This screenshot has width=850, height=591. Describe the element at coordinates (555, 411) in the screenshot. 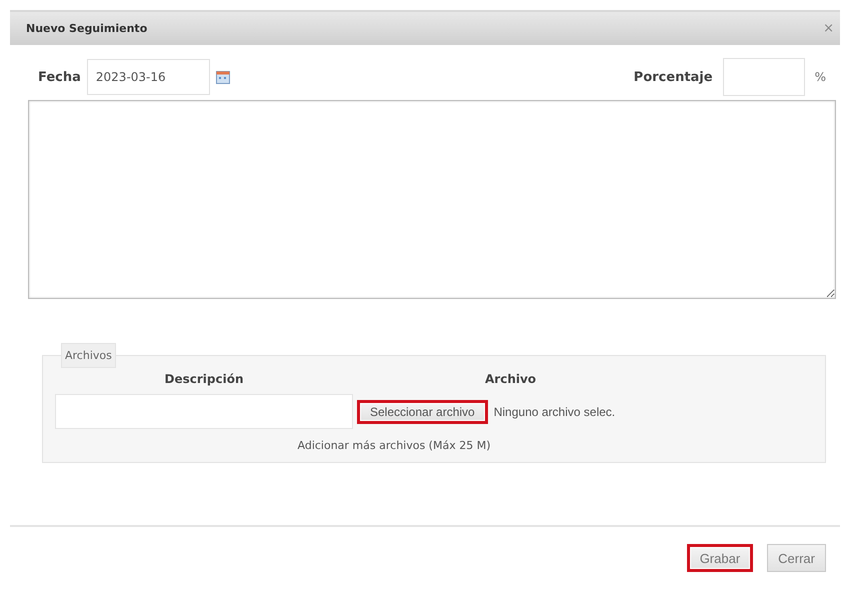

I see `file-status: Ninguno archivo selec.` at that location.